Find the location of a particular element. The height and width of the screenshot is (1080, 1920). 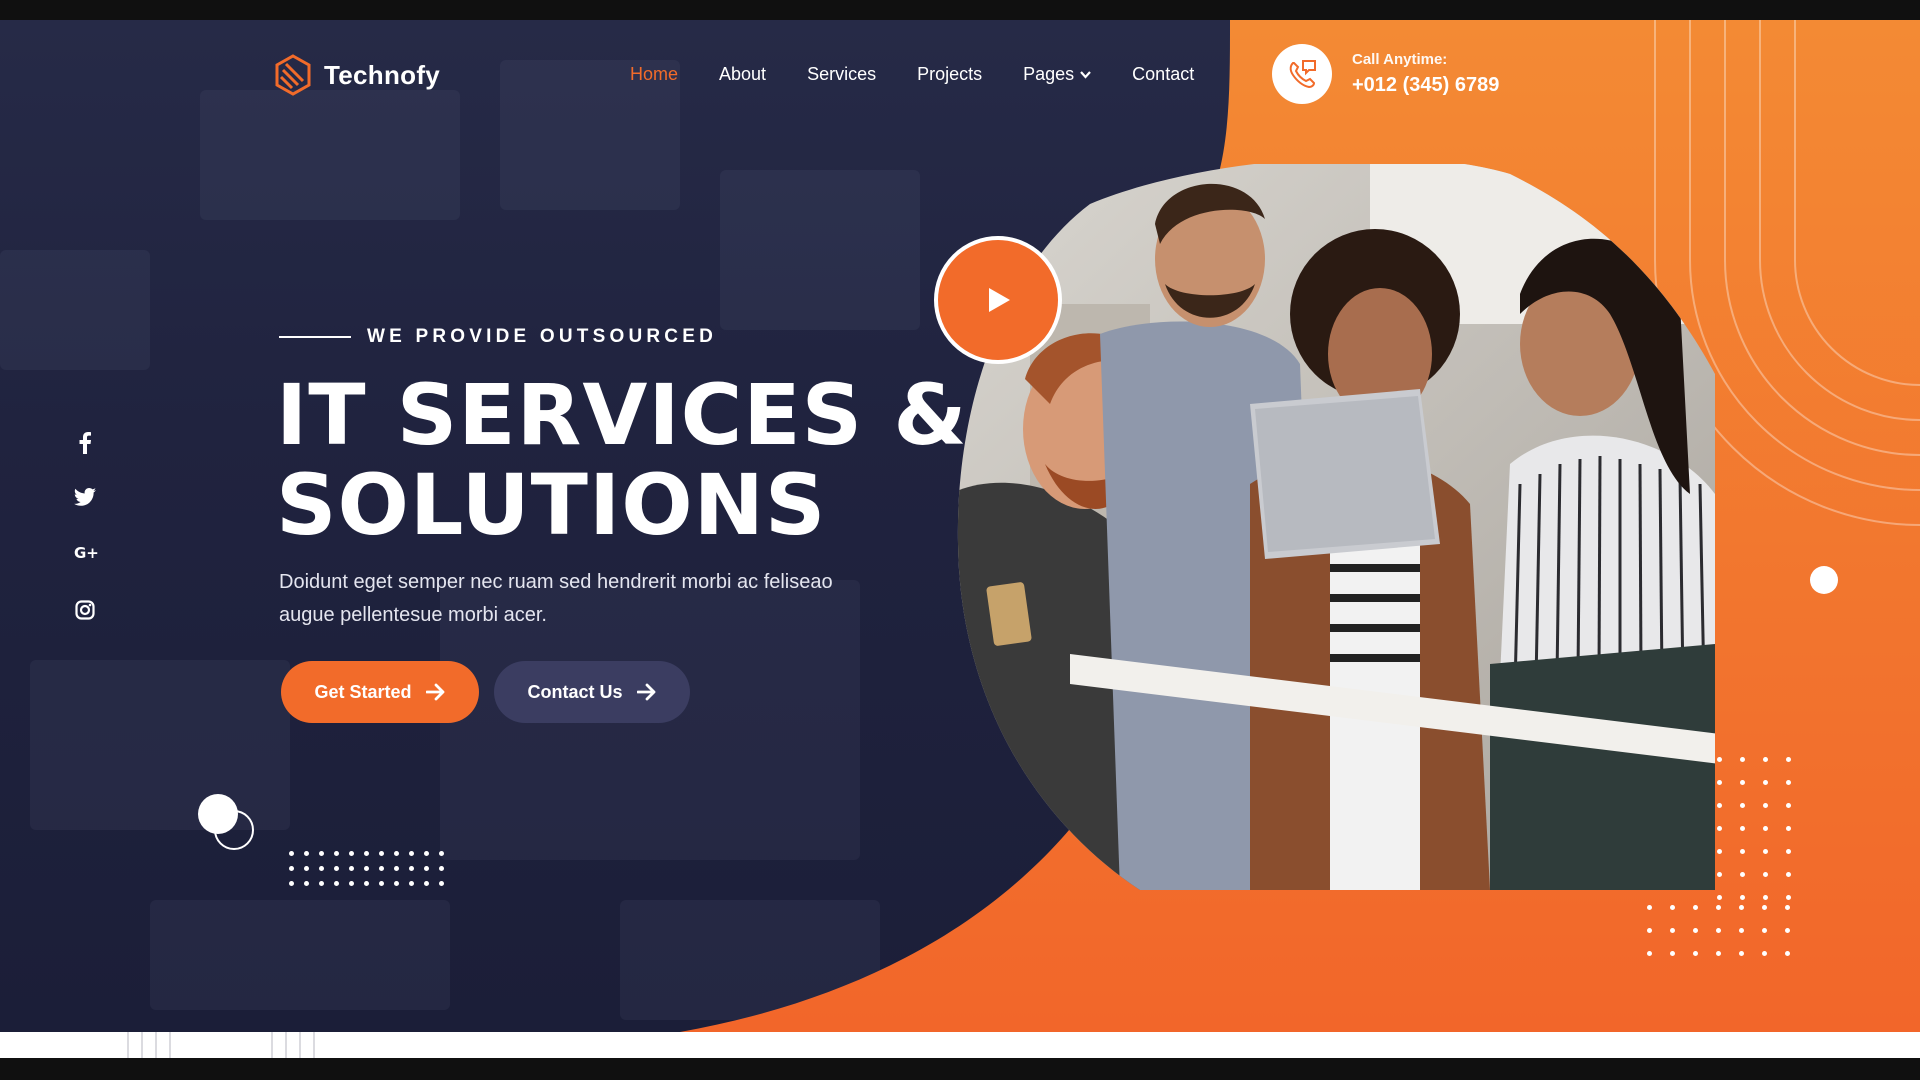

play-video-button is located at coordinates (998, 300).